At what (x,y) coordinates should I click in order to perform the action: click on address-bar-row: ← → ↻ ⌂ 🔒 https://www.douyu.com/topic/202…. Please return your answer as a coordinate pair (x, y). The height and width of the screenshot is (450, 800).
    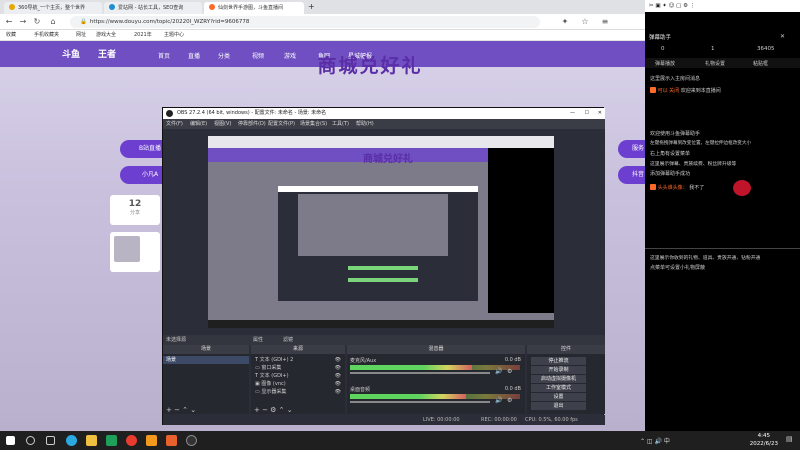
    Looking at the image, I should click on (322, 22).